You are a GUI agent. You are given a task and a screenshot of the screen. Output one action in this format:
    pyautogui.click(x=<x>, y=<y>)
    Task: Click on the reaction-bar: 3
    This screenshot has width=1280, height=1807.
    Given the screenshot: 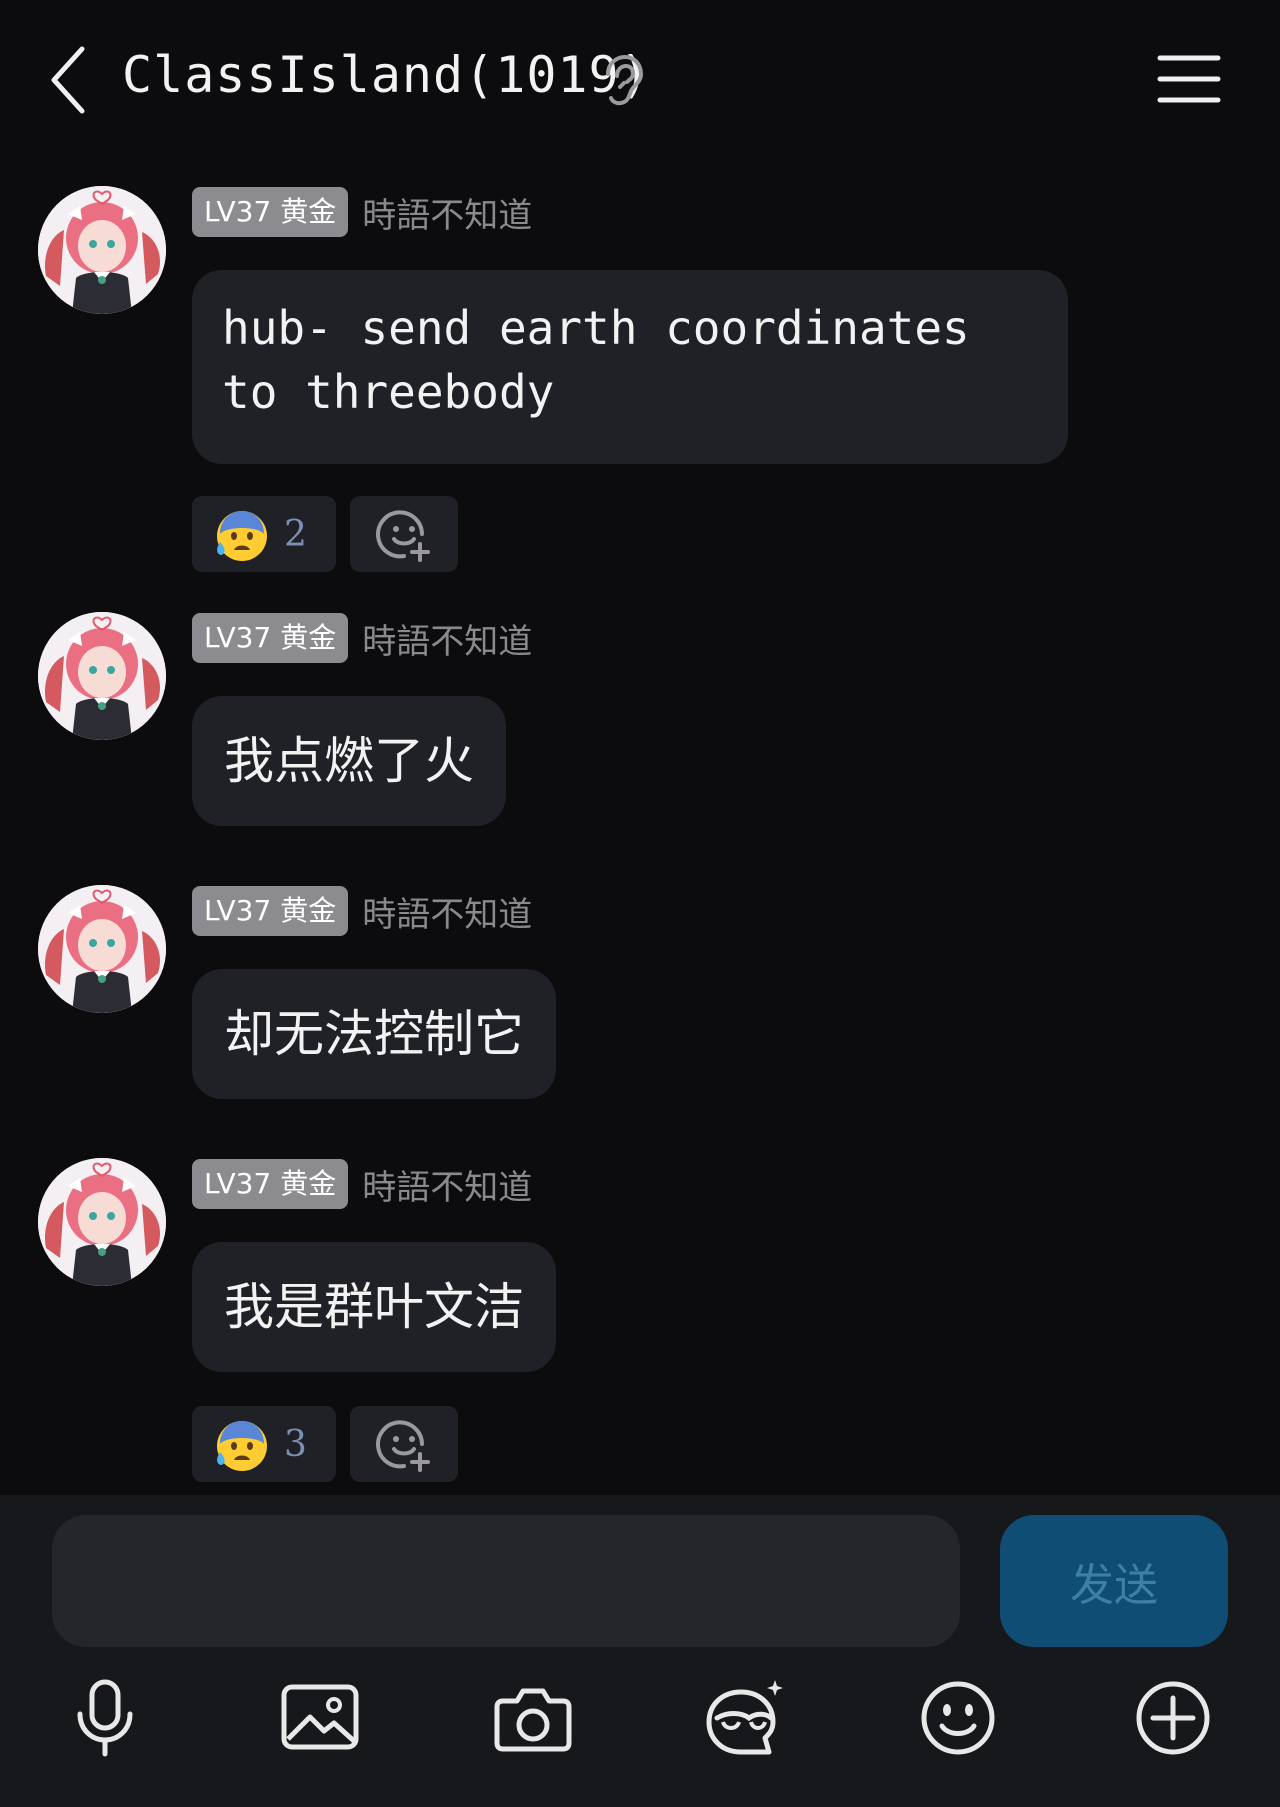 What is the action you would take?
    pyautogui.click(x=325, y=1444)
    